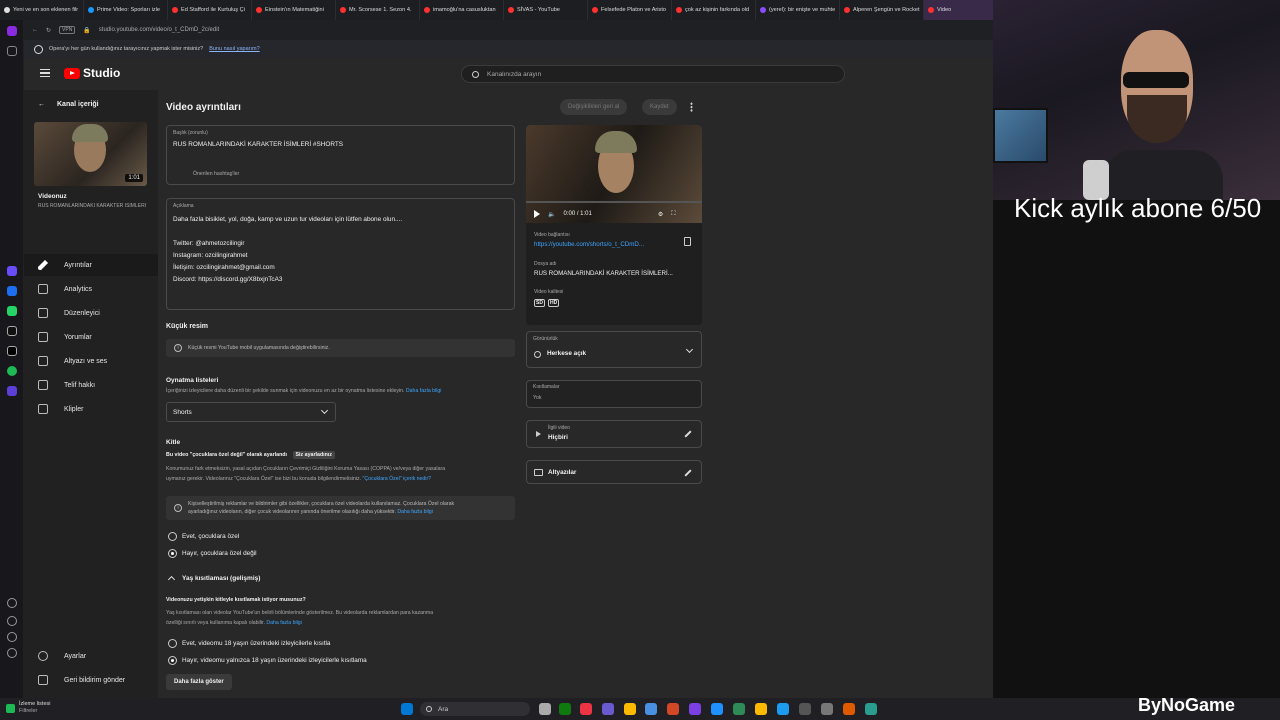 The image size is (1280, 720). Describe the element at coordinates (35, 30) in the screenshot. I see `back-arrow-icon: ←` at that location.